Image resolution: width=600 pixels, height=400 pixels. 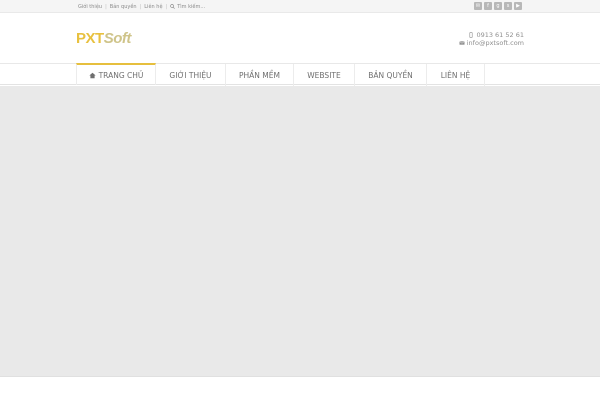 What do you see at coordinates (153, 7) in the screenshot?
I see `top-link-contact: Liên hệ` at bounding box center [153, 7].